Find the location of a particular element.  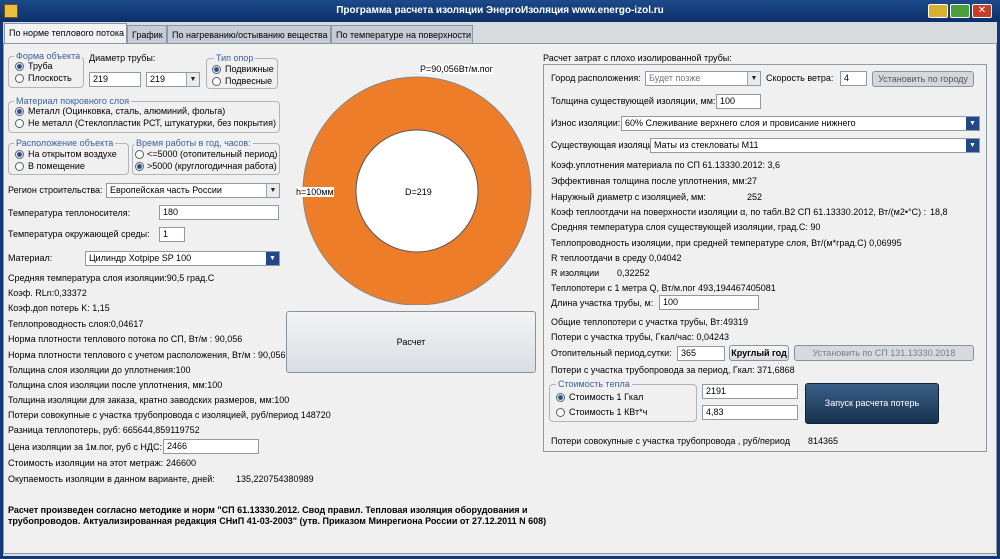

radio-pipe is located at coordinates (19, 66).